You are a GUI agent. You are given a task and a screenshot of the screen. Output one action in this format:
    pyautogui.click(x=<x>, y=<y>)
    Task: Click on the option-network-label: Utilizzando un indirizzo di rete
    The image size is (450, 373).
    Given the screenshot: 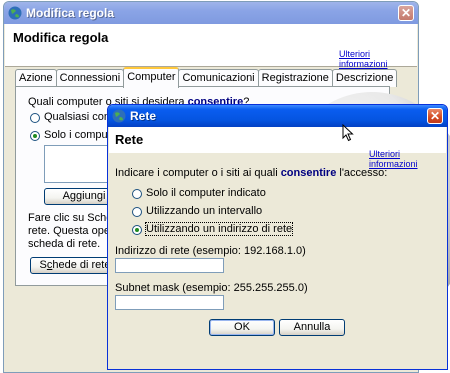 What is the action you would take?
    pyautogui.click(x=219, y=229)
    